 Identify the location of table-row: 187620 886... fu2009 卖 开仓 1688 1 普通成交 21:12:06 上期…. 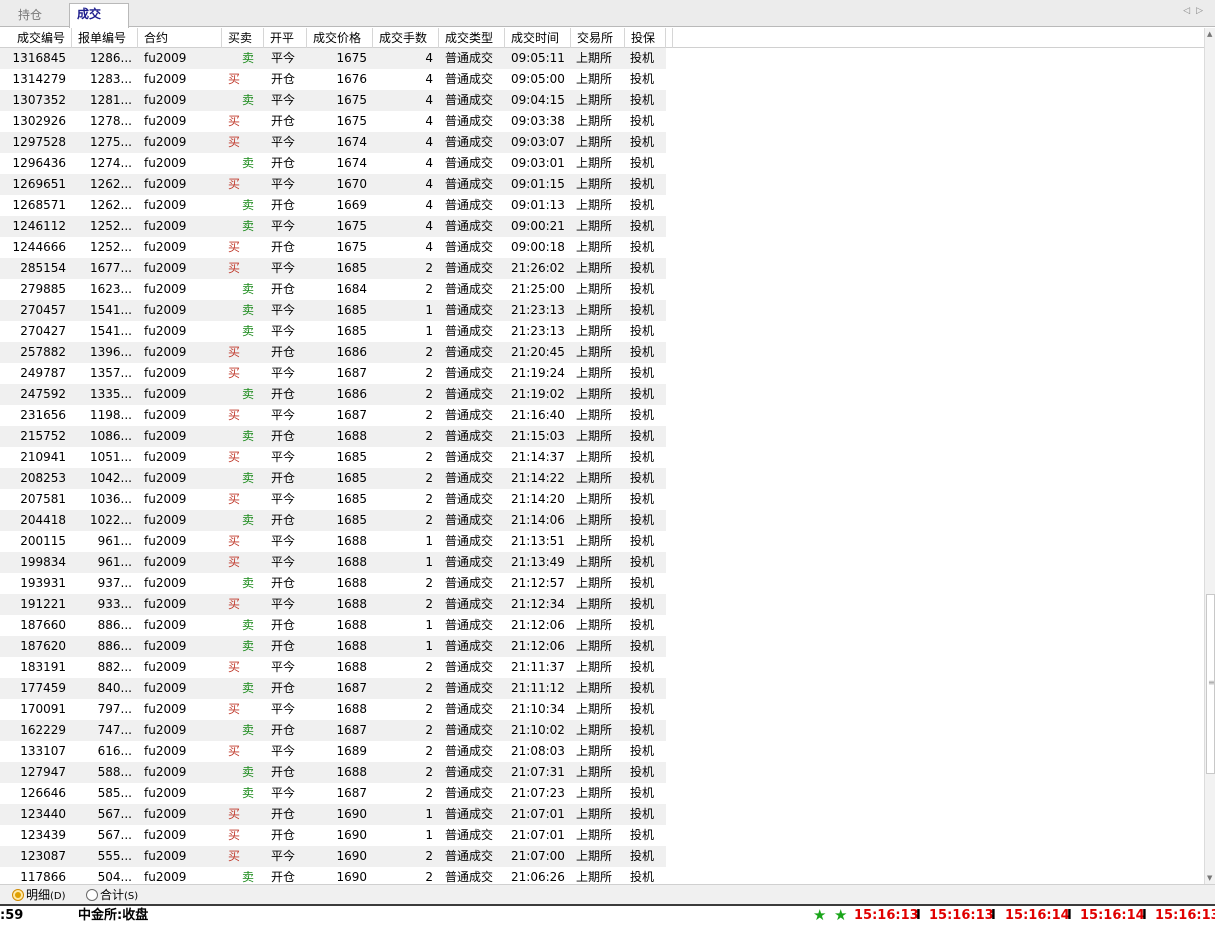
(333, 646).